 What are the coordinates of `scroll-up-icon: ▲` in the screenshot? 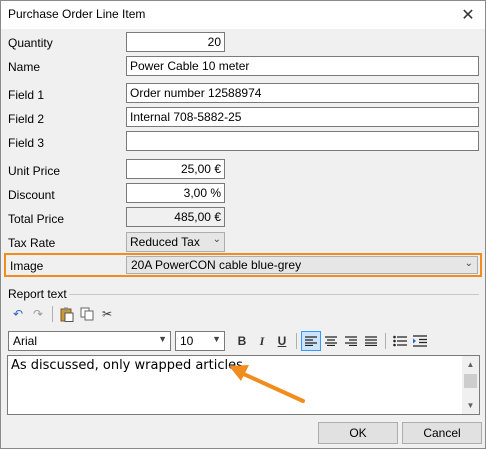 It's located at (470, 364).